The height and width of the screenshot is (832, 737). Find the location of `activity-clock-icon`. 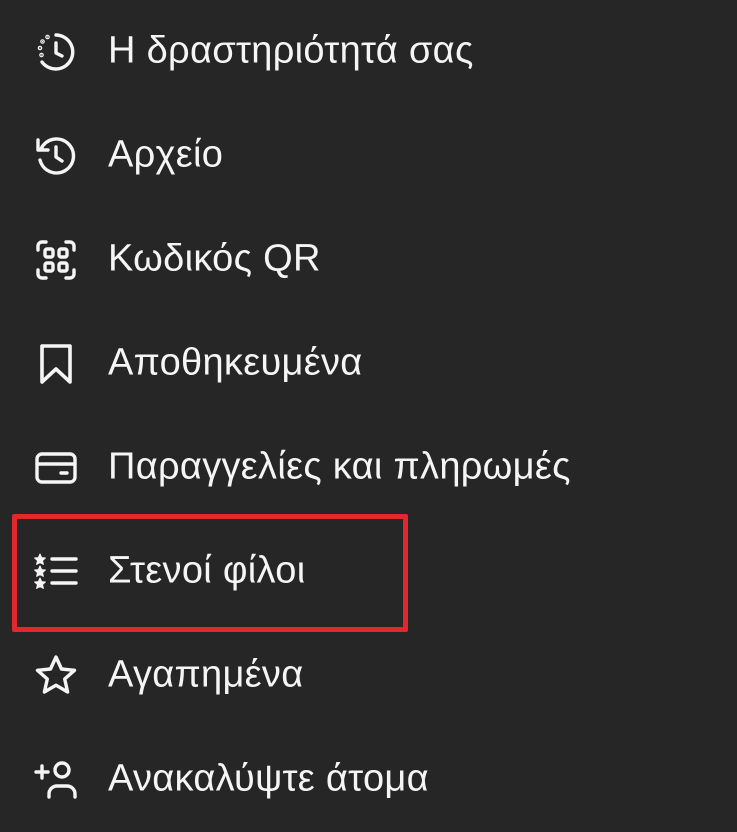

activity-clock-icon is located at coordinates (56, 52).